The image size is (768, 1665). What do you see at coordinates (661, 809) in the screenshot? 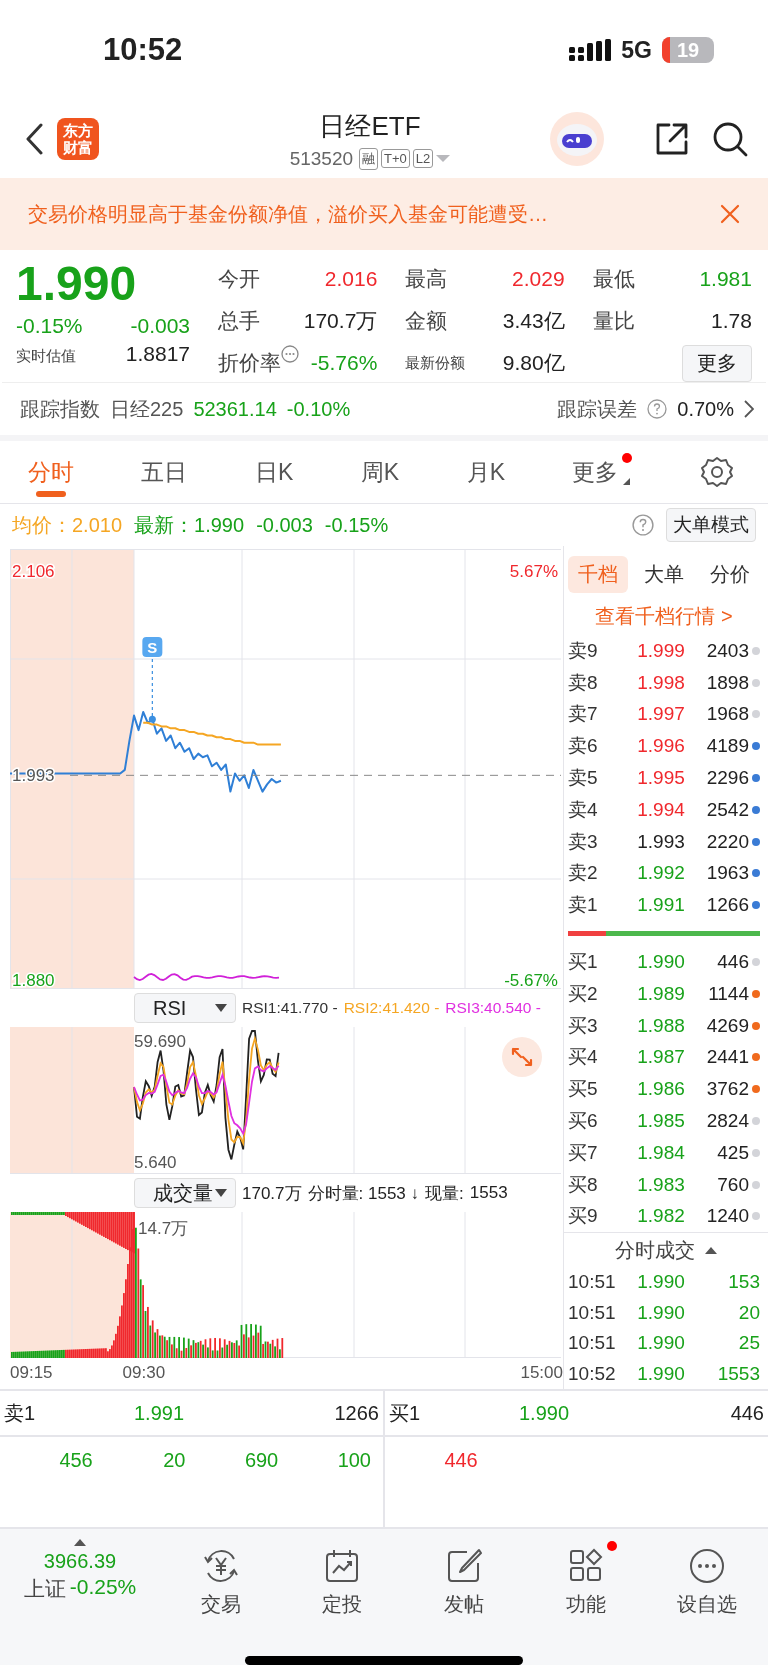
I see `order-price: 1.994` at bounding box center [661, 809].